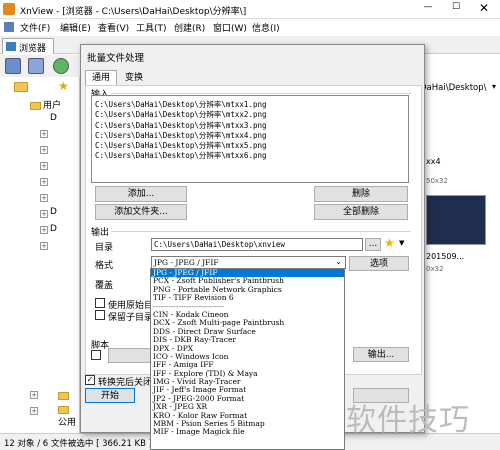  I want to click on options-button: 选项, so click(379, 263).